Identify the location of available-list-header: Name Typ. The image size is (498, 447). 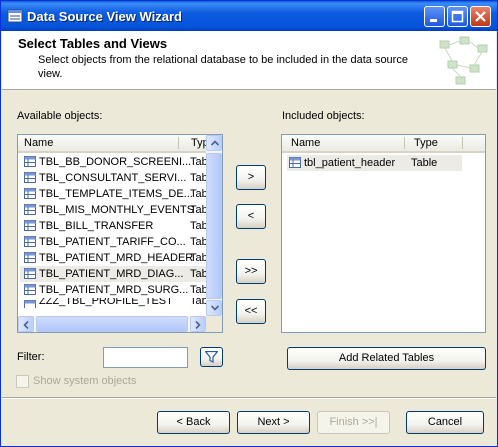
(113, 144).